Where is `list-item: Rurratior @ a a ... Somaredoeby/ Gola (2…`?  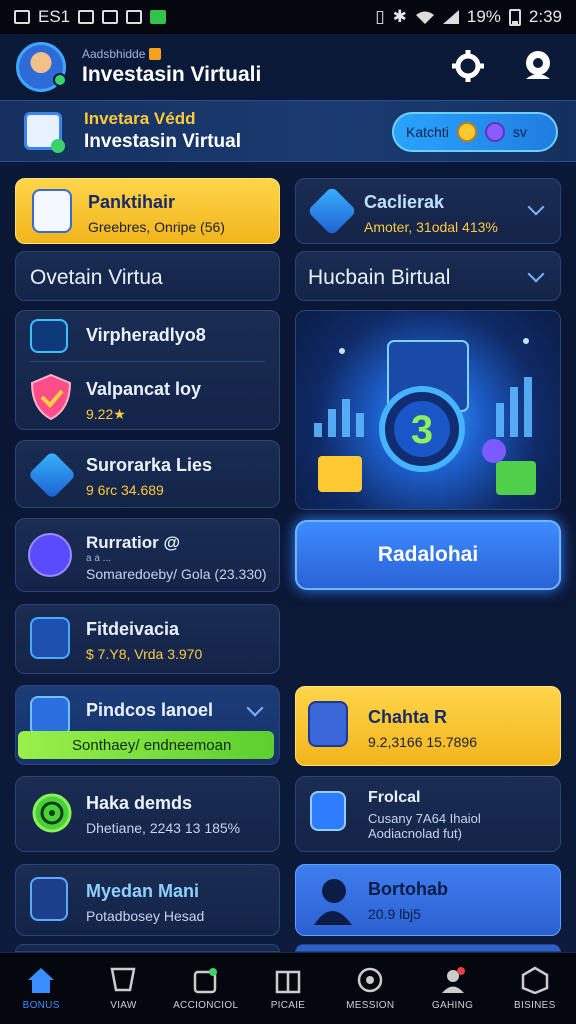 list-item: Rurratior @ a a ... Somaredoeby/ Gola (2… is located at coordinates (147, 555).